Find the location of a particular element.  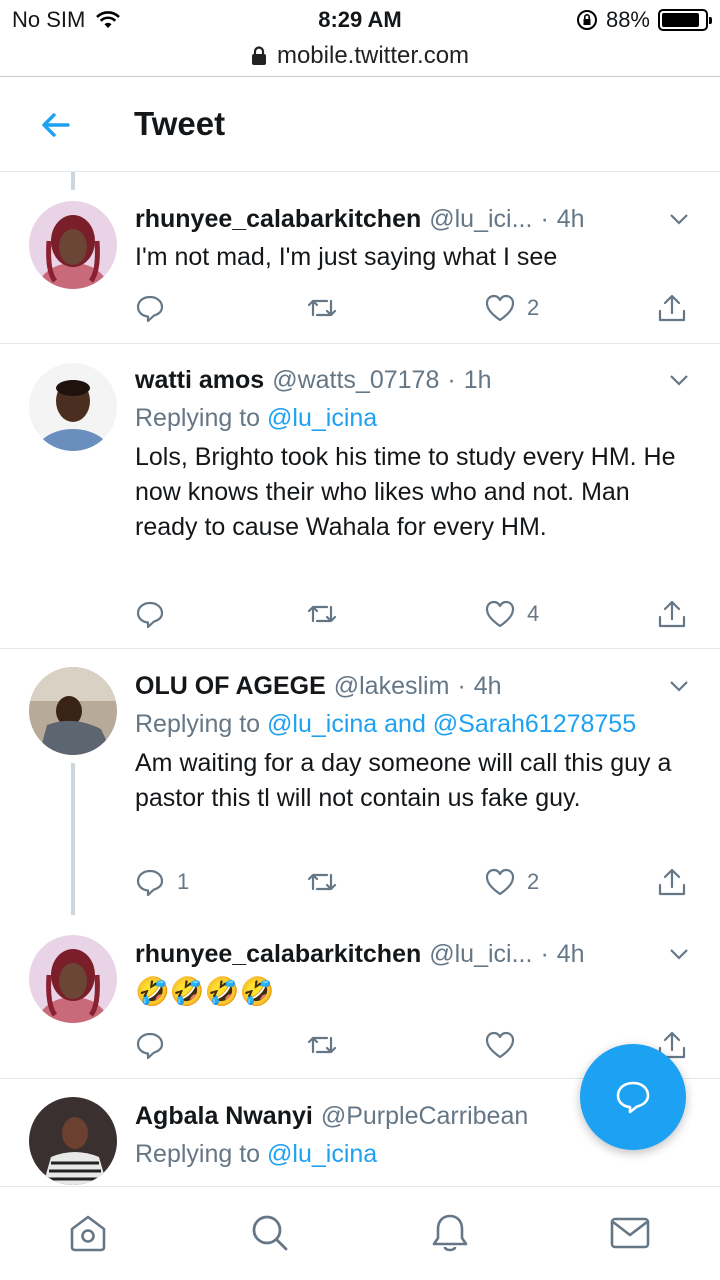

reply-button: 1 is located at coordinates (162, 882).